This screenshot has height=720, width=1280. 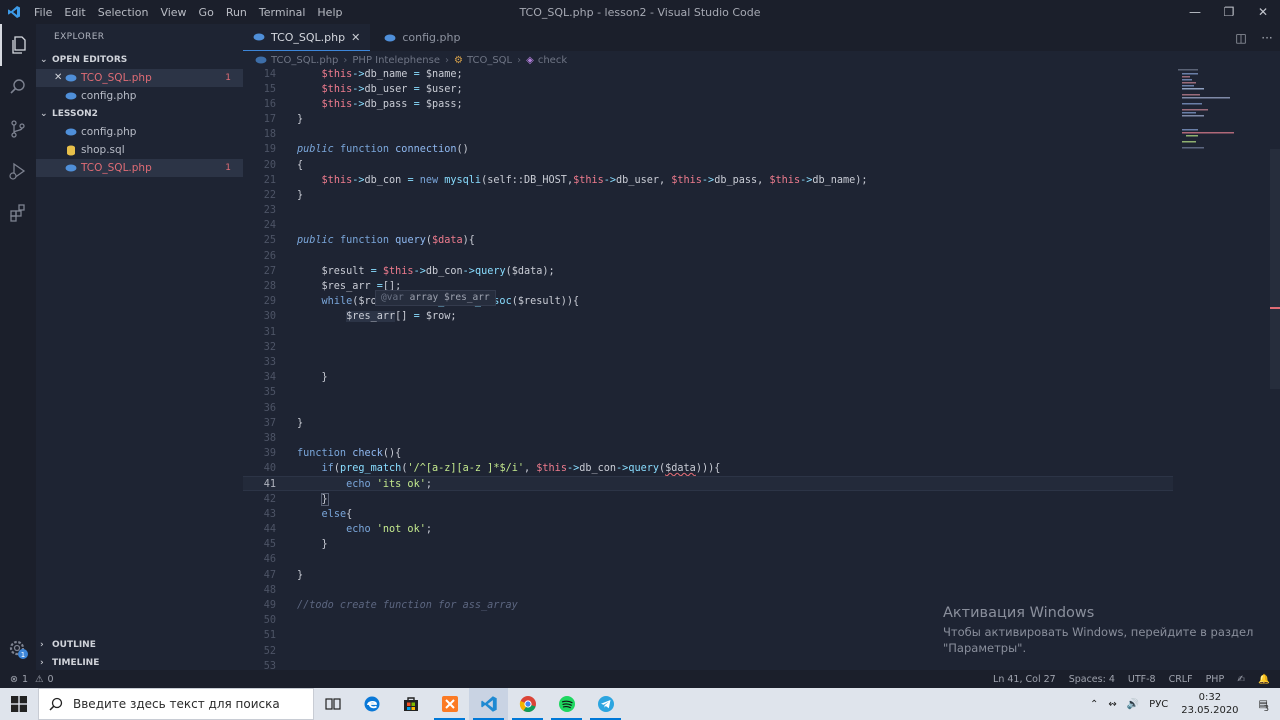 I want to click on menu-file: File, so click(x=43, y=12).